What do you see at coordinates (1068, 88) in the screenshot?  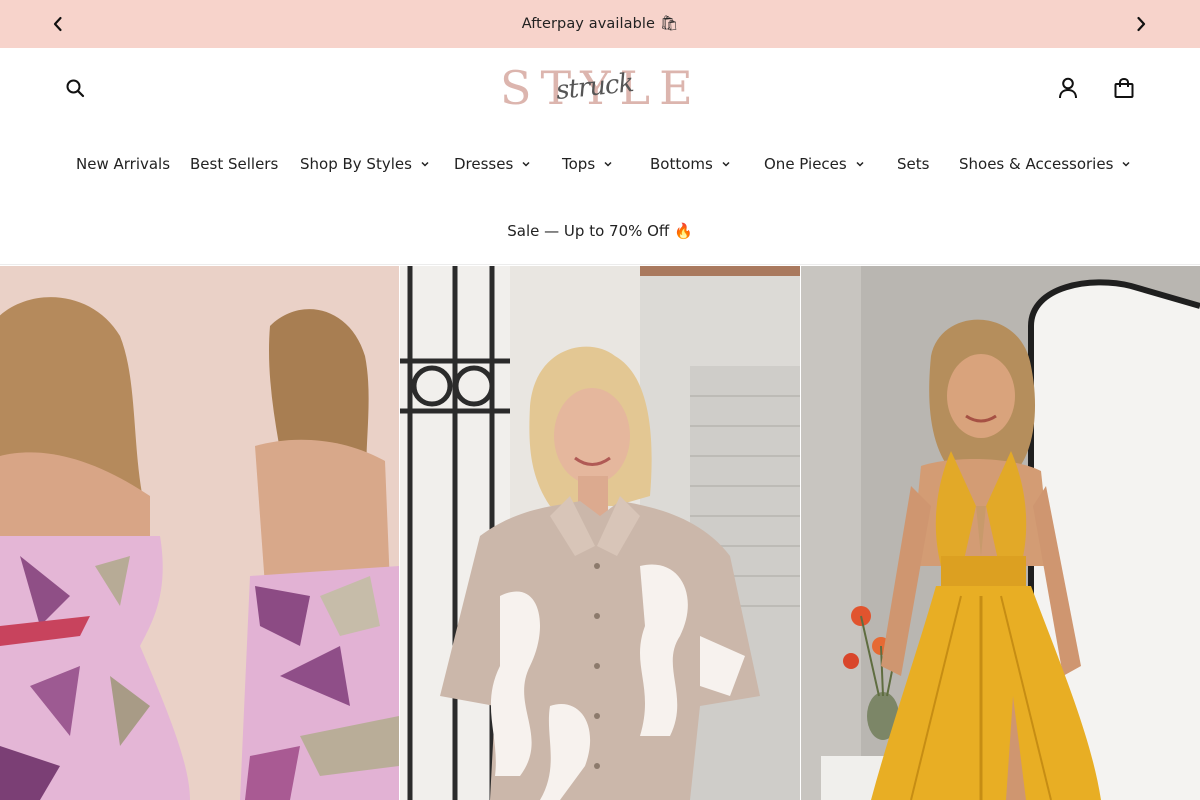 I see `user-icon` at bounding box center [1068, 88].